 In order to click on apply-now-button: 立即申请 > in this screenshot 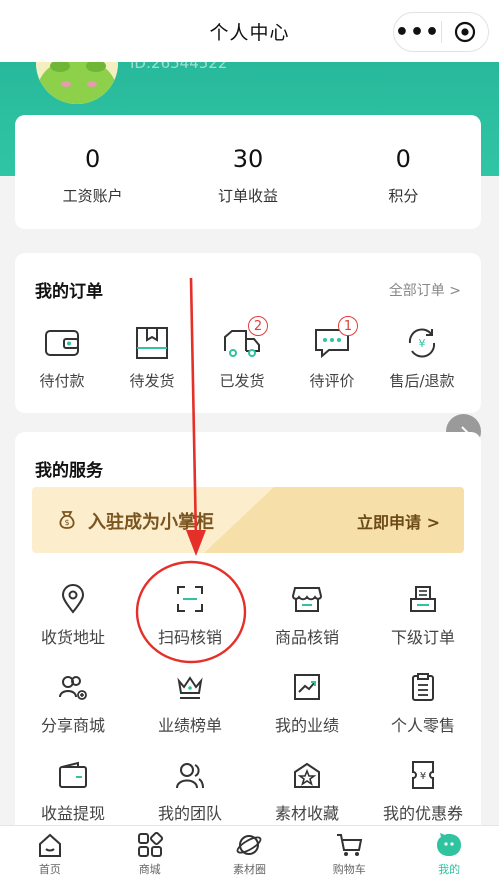, I will do `click(398, 521)`.